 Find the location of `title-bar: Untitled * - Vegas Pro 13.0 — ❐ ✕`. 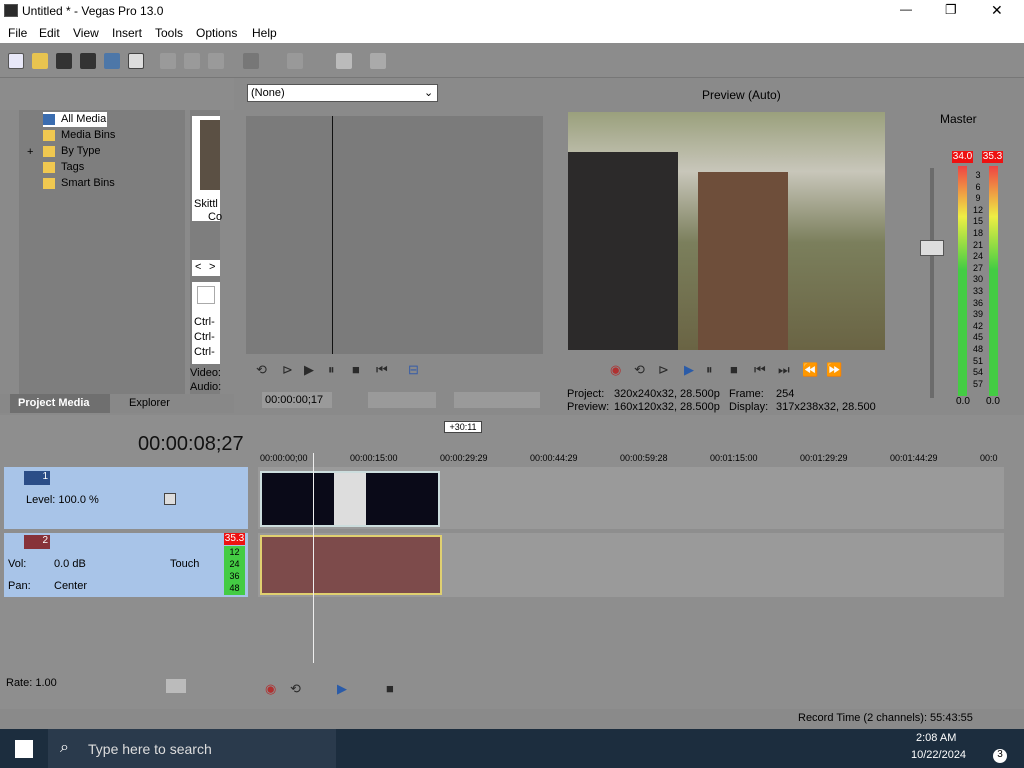

title-bar: Untitled * - Vegas Pro 13.0 — ❐ ✕ is located at coordinates (512, 11).